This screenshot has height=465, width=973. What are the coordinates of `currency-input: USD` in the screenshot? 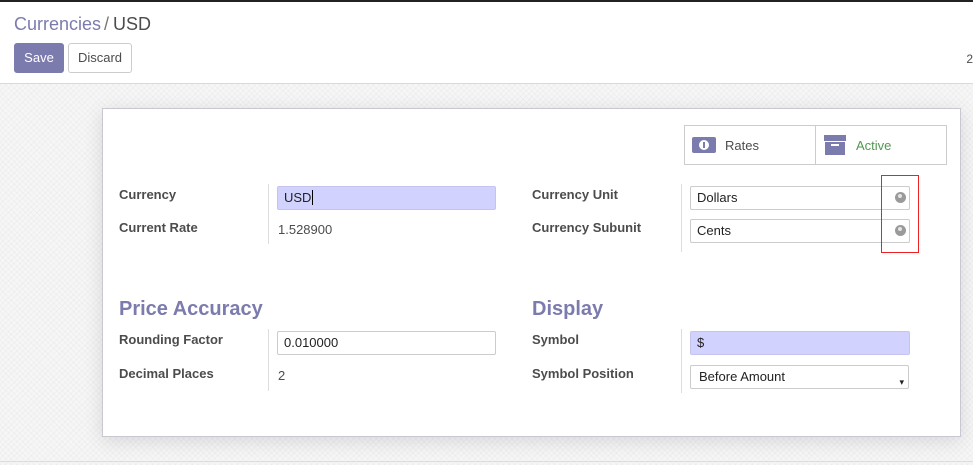 It's located at (386, 198).